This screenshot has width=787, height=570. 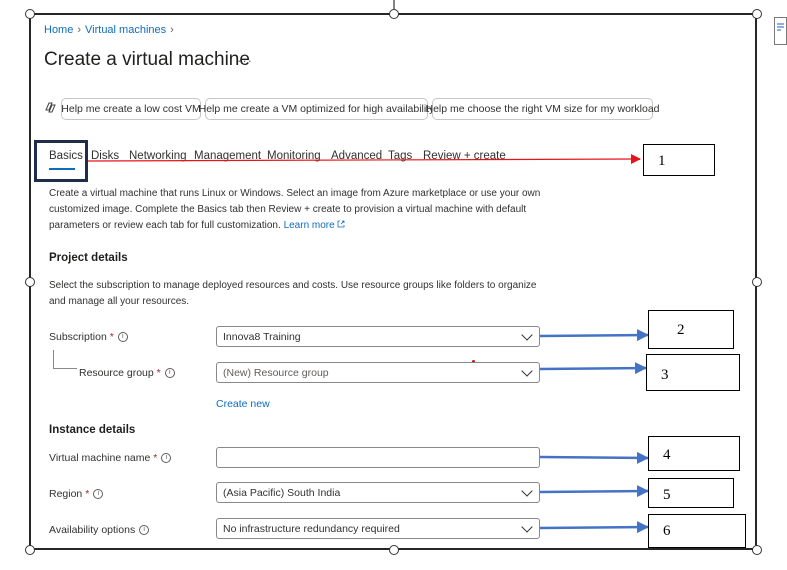 I want to click on tab-review-create: Review + create, so click(x=464, y=156).